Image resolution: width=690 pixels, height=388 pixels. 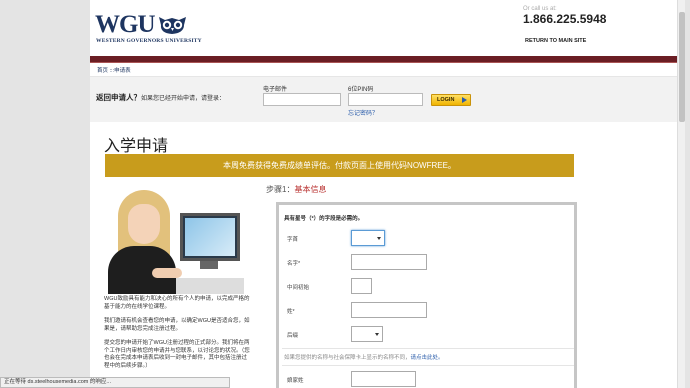 I want to click on login-heading: 返回申请人？, so click(x=118, y=97).